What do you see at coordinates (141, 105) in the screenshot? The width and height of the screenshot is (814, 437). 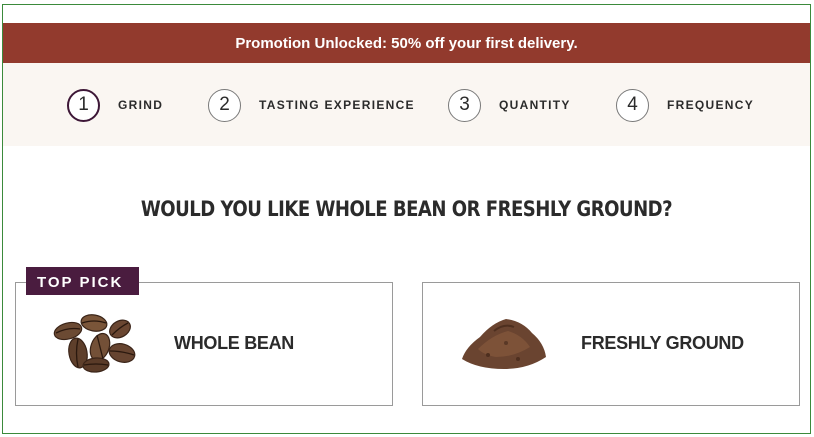 I see `step-label: GRIND` at bounding box center [141, 105].